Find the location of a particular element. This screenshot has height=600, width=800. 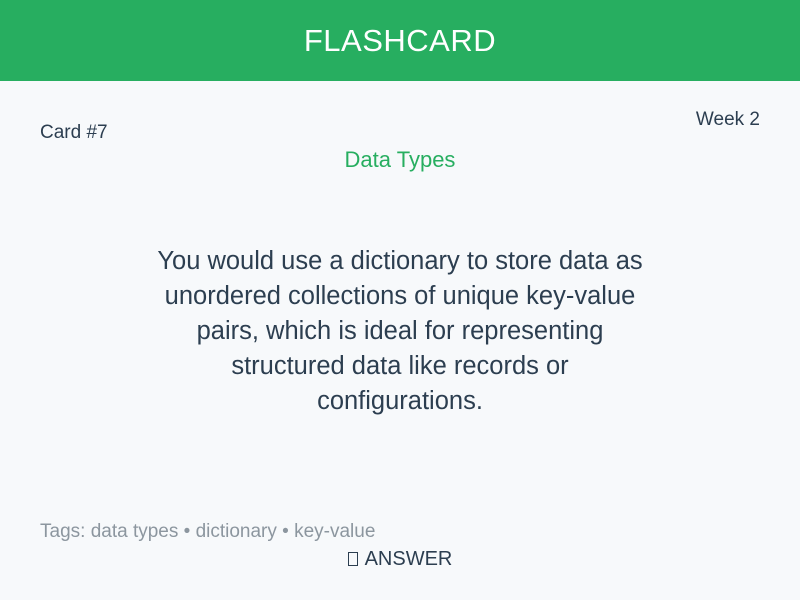

card-number: Card #7 is located at coordinates (74, 132).